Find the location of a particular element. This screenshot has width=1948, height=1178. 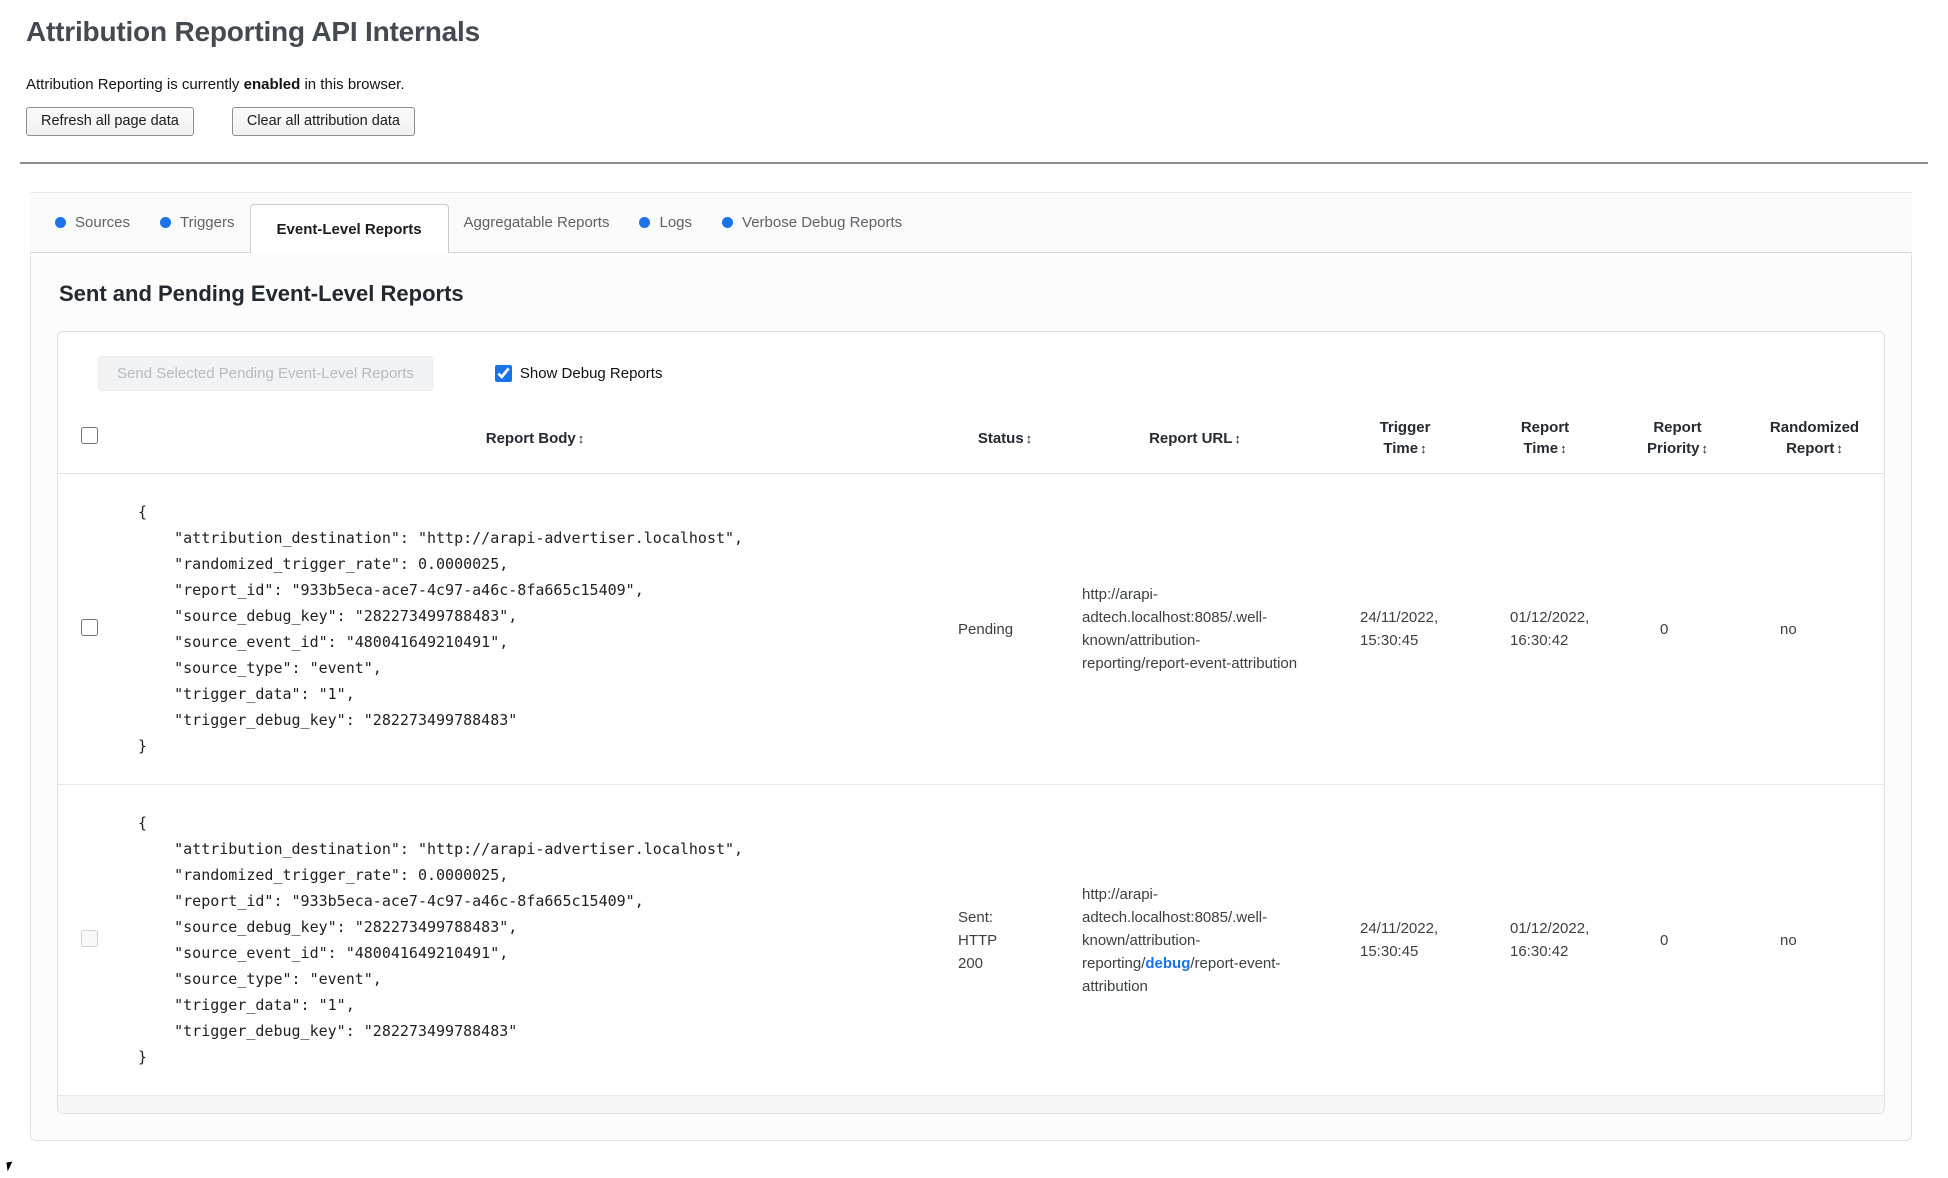

show-debug-label: Show Debug Reports is located at coordinates (591, 373).